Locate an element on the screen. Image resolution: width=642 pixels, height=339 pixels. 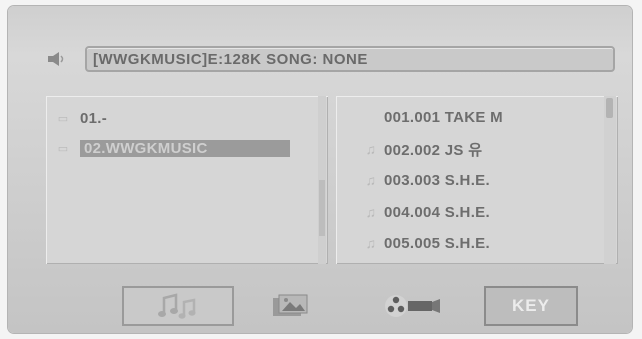
song-label: 001.001 TAKE M is located at coordinates (443, 117).